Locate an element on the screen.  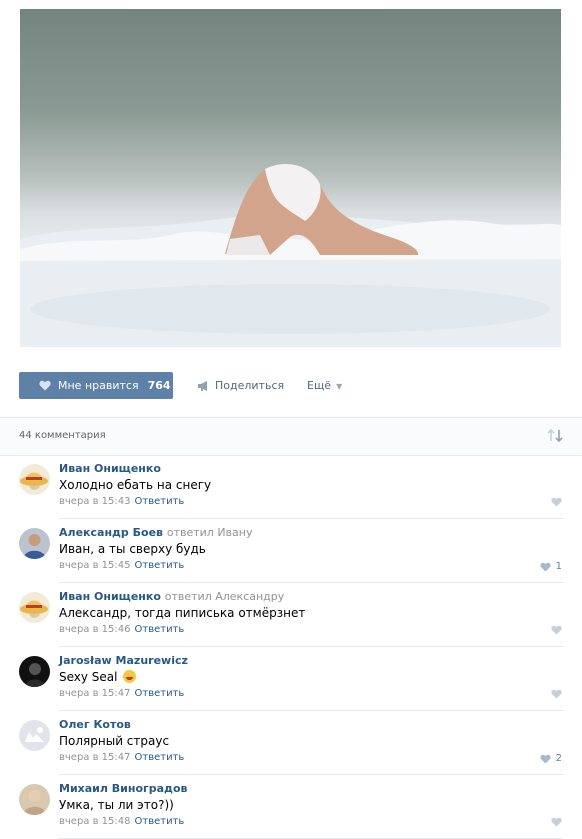
comment-meta: вчера в 15:48 Ответить is located at coordinates (121, 821).